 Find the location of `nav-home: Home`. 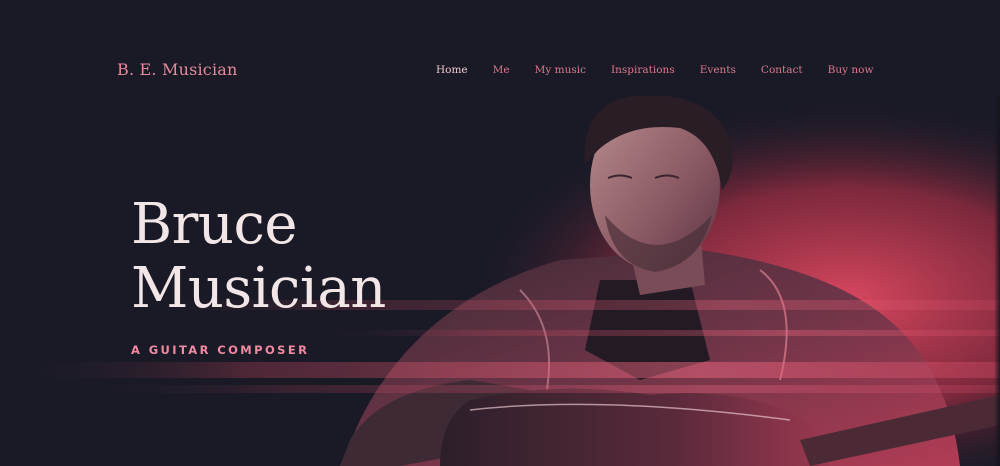

nav-home: Home is located at coordinates (452, 70).